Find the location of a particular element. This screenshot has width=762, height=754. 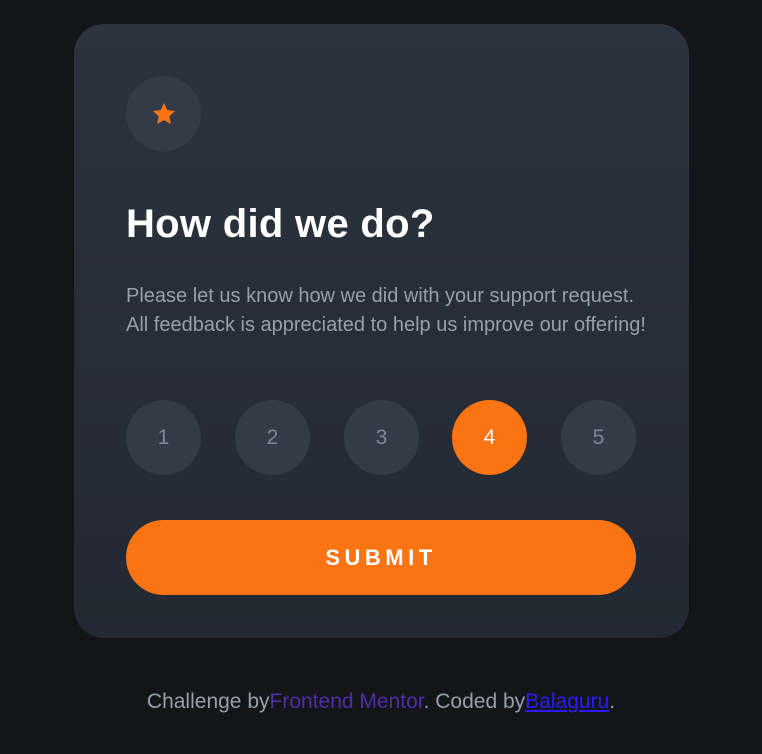

rating-button-3: 3 is located at coordinates (381, 437).